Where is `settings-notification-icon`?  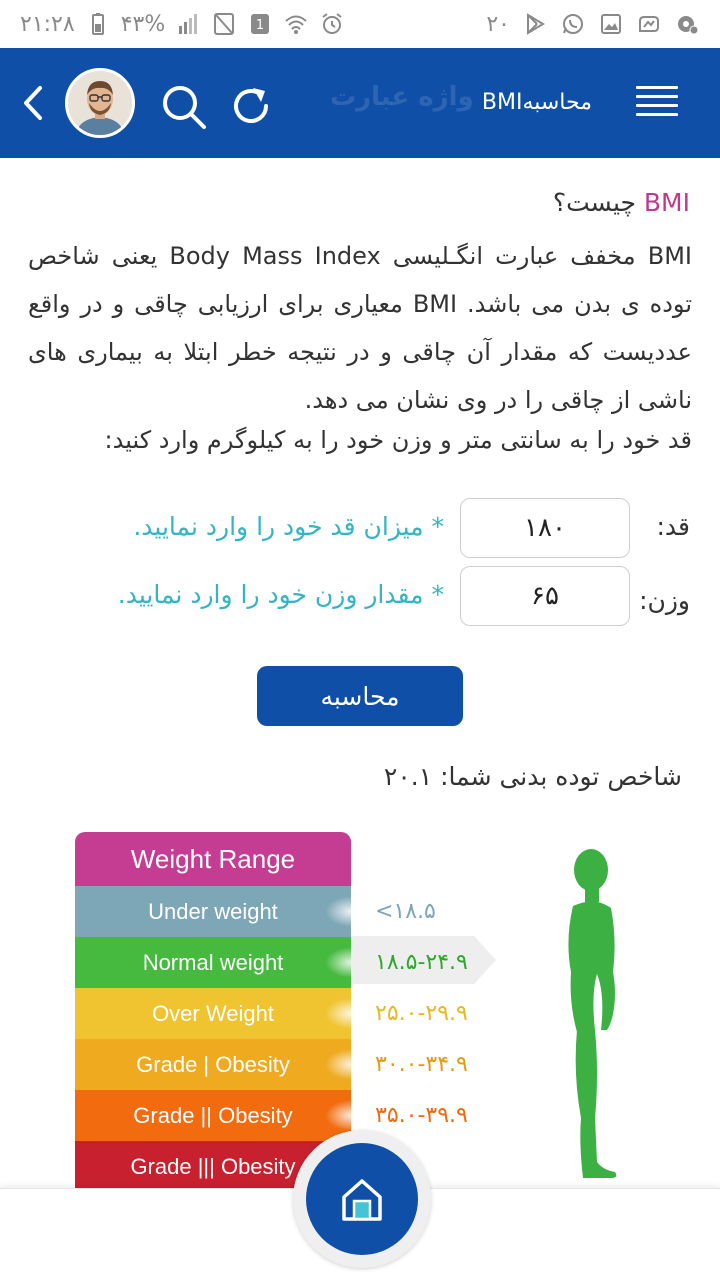
settings-notification-icon is located at coordinates (687, 24).